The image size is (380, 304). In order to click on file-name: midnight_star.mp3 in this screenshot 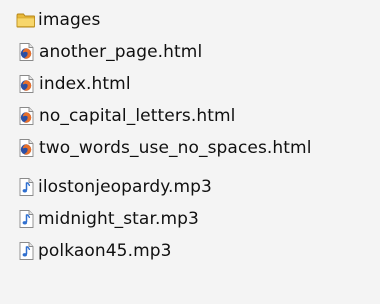, I will do `click(118, 219)`.